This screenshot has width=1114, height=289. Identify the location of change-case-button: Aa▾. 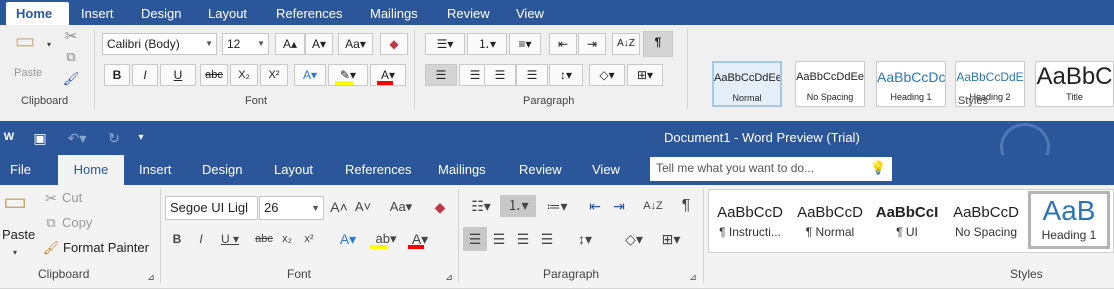
(355, 44).